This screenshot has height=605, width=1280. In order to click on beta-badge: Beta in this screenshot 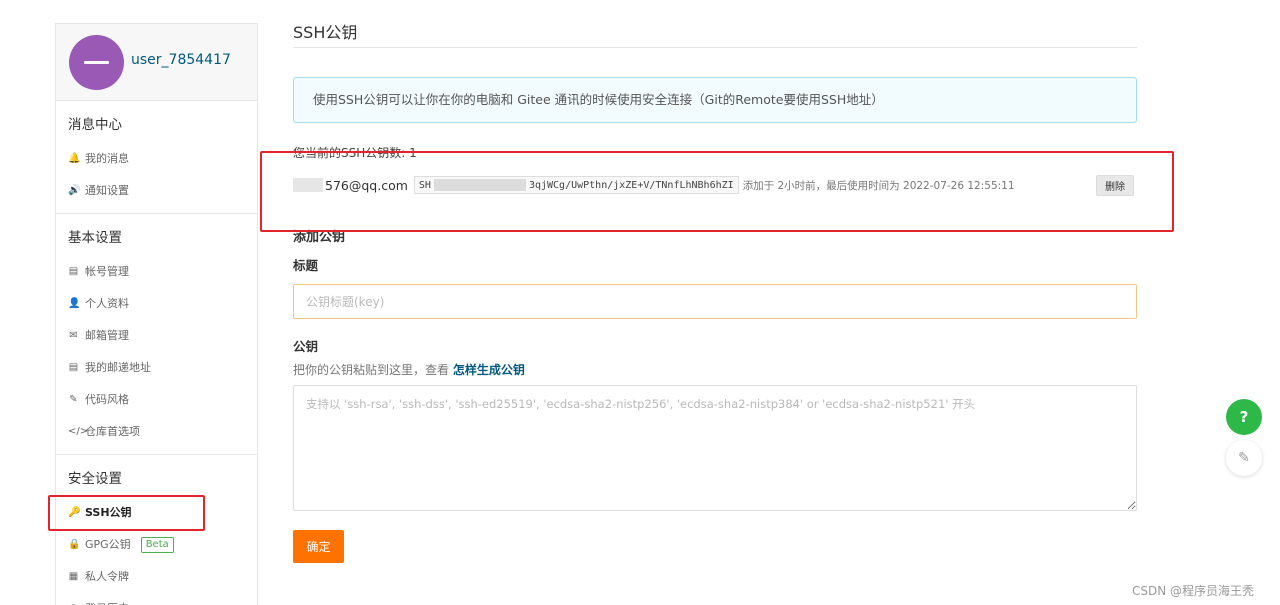, I will do `click(157, 545)`.